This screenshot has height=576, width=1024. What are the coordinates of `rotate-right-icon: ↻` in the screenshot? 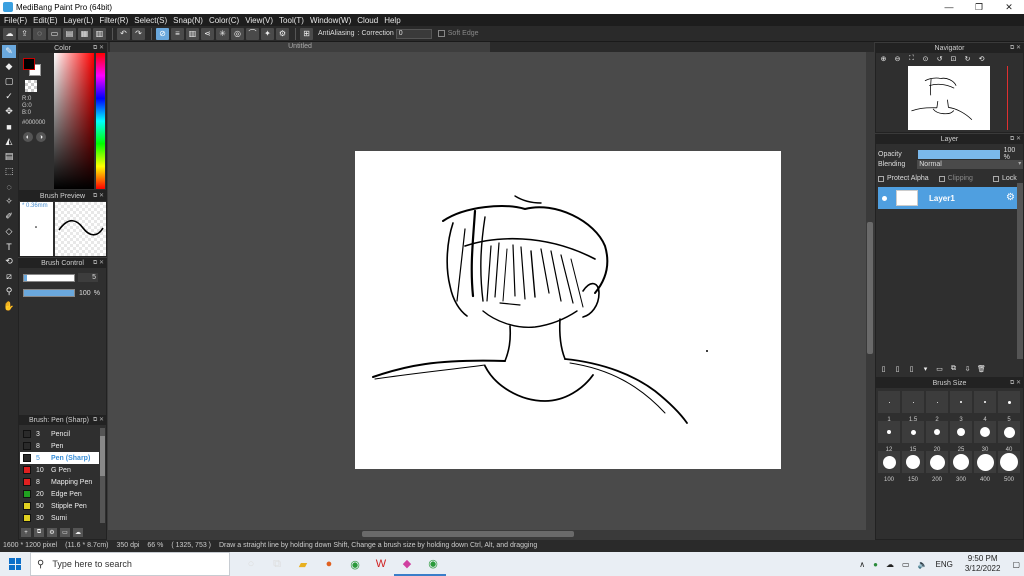 It's located at (967, 59).